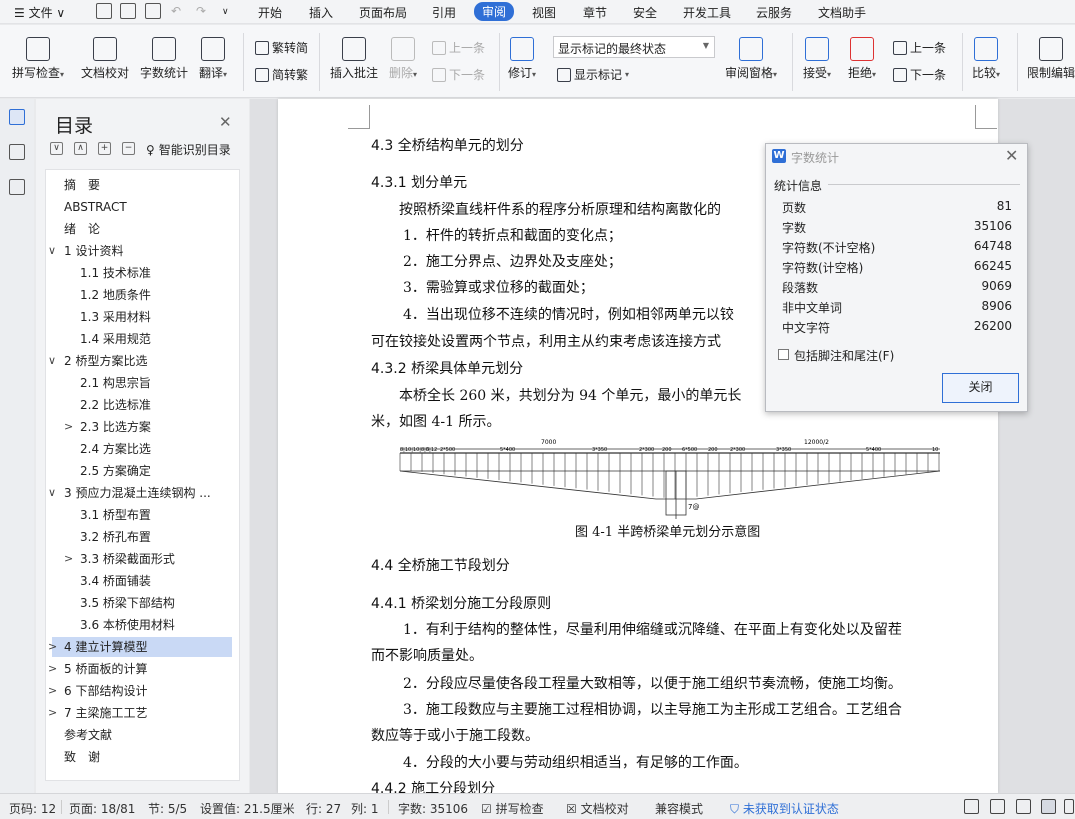  I want to click on status-doc-proof: ☒ 文档校对, so click(597, 808).